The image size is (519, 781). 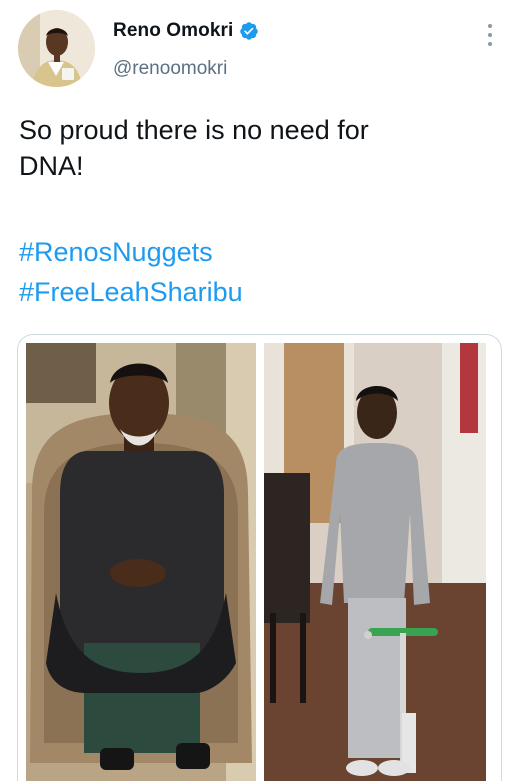 What do you see at coordinates (490, 35) in the screenshot?
I see `more-options-icon` at bounding box center [490, 35].